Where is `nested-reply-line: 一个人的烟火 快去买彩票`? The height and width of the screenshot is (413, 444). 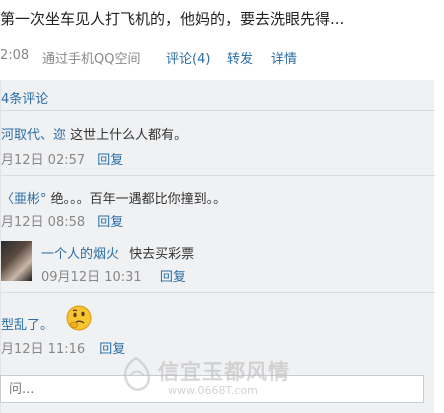 nested-reply-line: 一个人的烟火 快去买彩票 is located at coordinates (117, 252).